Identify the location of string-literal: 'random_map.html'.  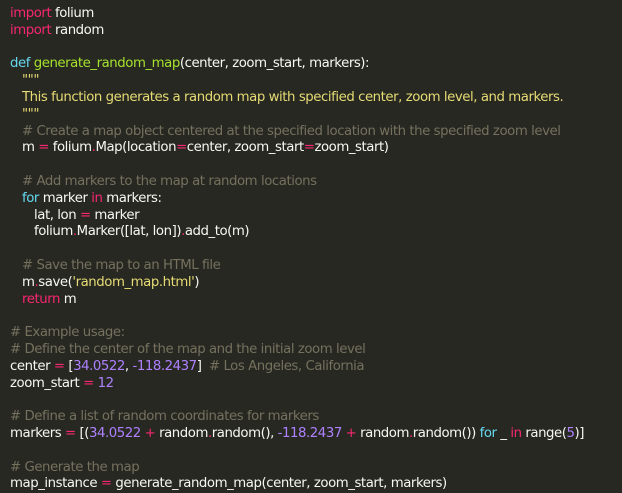
(133, 282).